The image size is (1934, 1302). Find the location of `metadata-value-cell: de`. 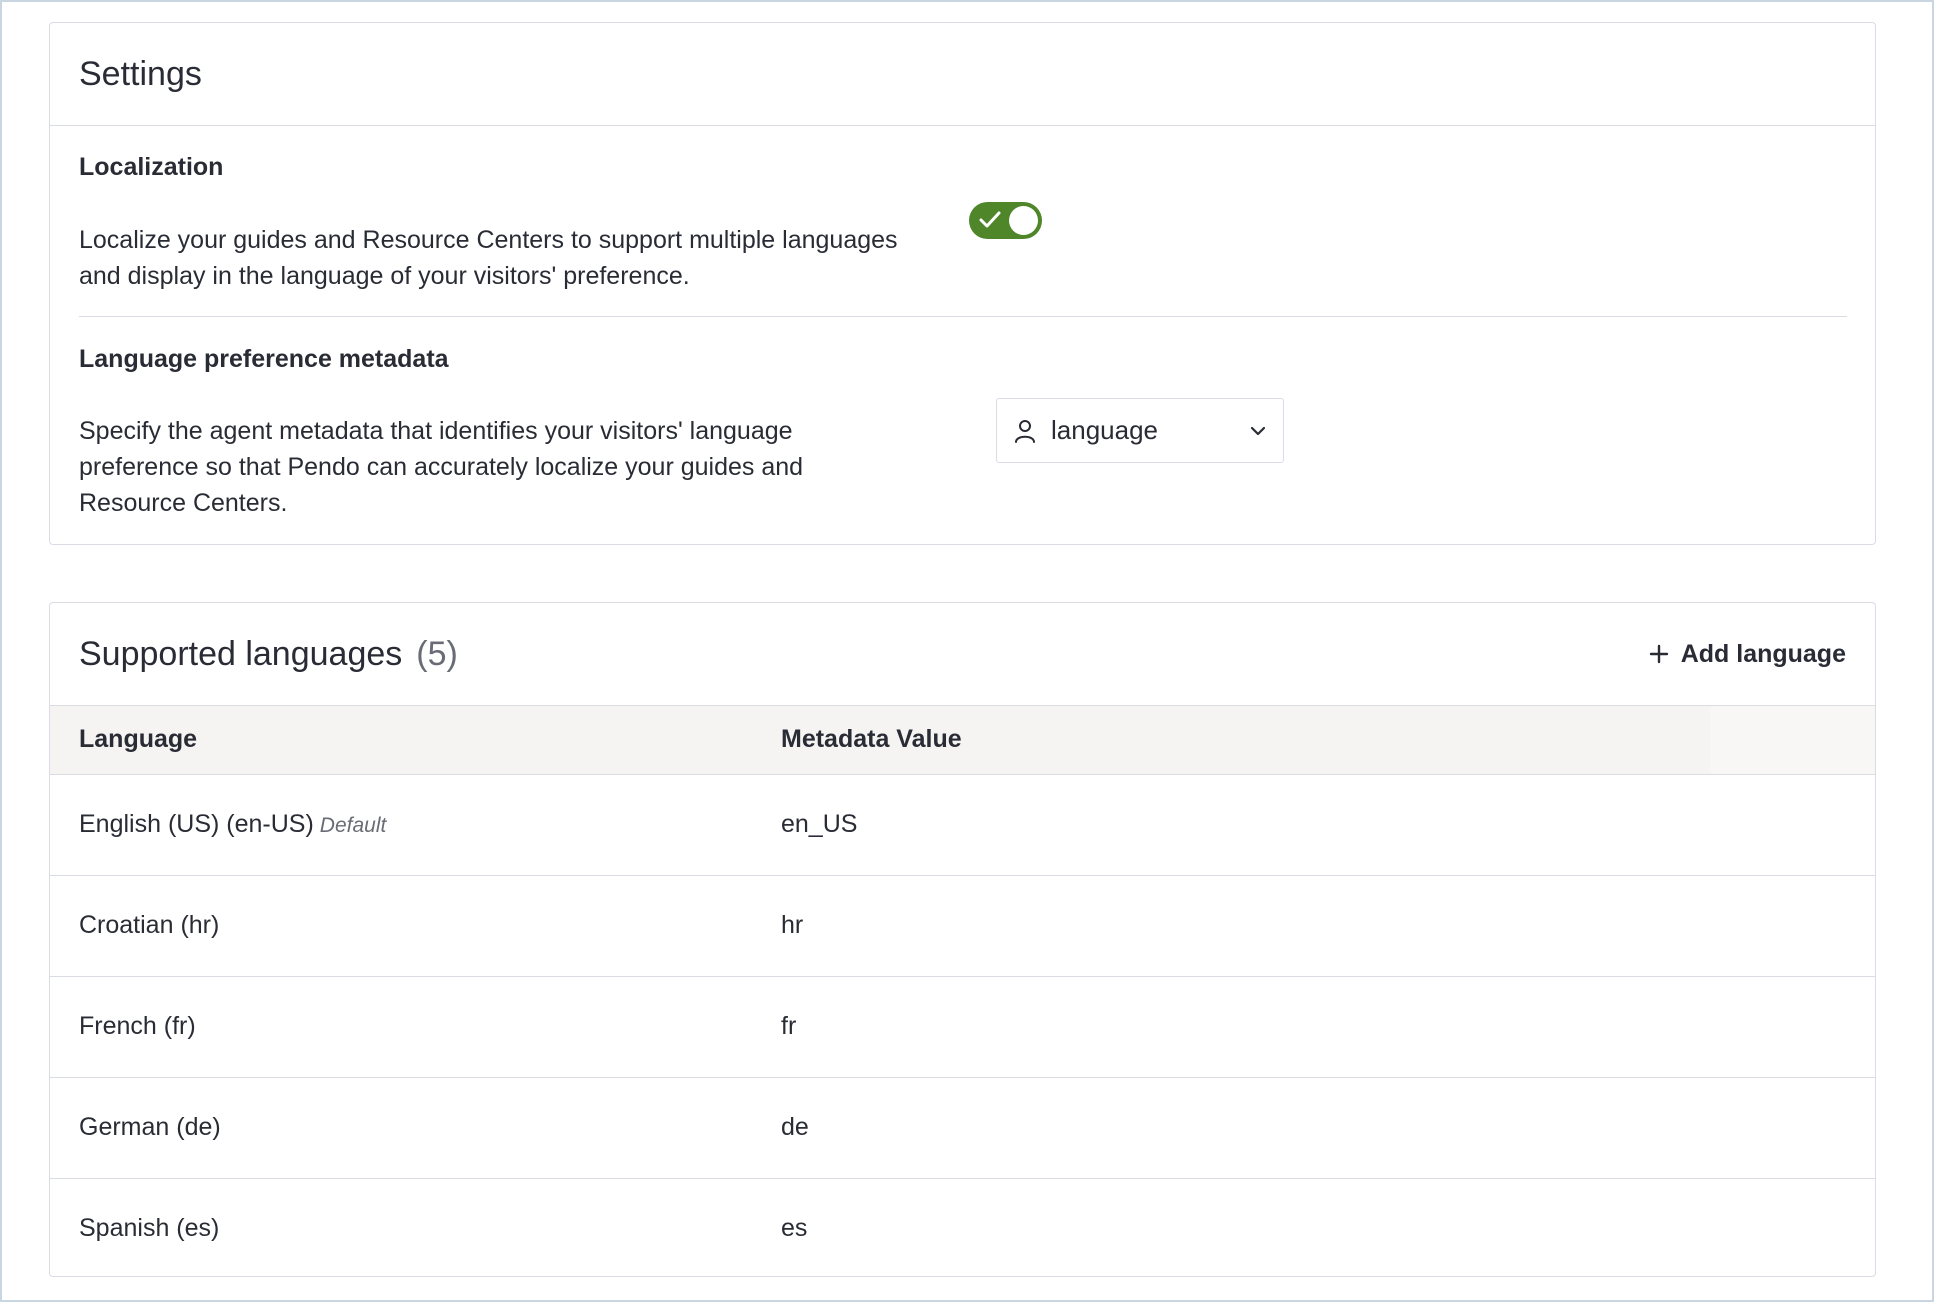

metadata-value-cell: de is located at coordinates (795, 1127).